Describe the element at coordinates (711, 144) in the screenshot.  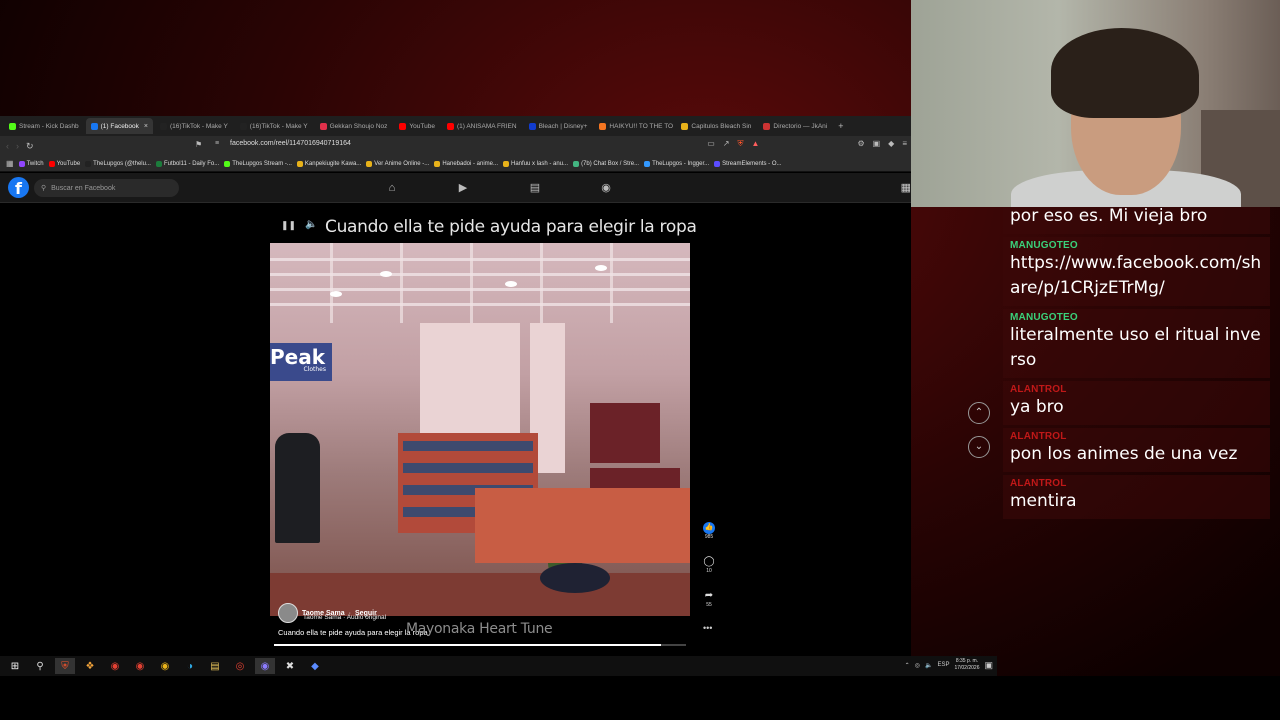
I see `cast-icon: ▭` at that location.